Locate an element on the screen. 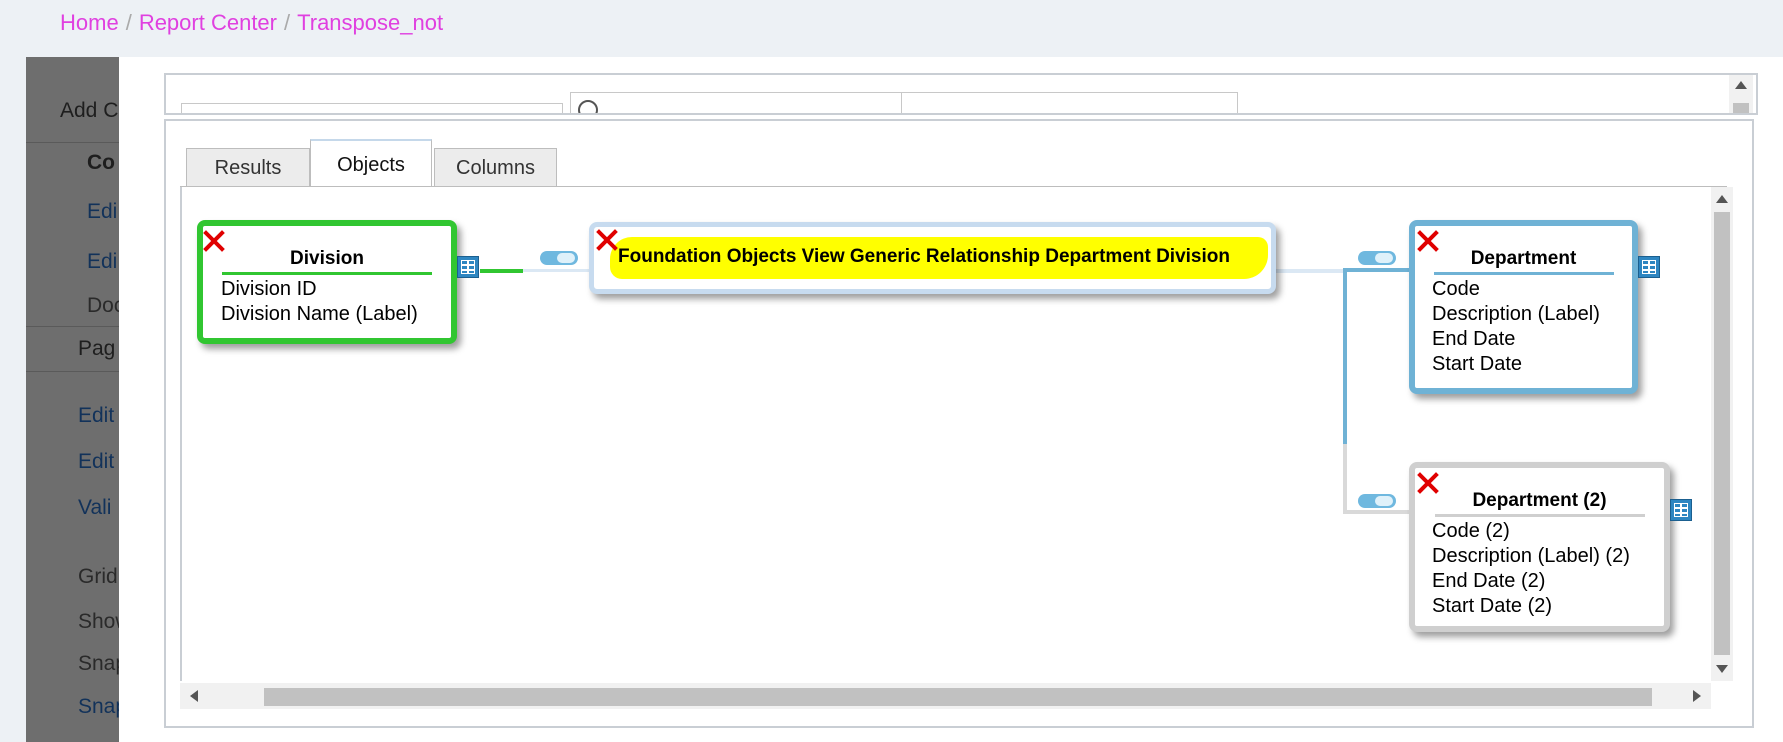  upper-panel is located at coordinates (961, 94).